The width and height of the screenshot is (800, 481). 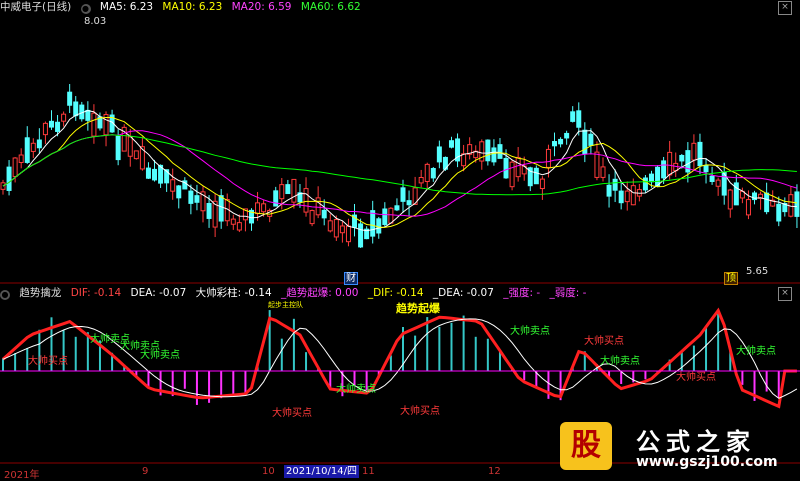 What do you see at coordinates (530, 331) in the screenshot?
I see `sell-point-5: 大帅卖点` at bounding box center [530, 331].